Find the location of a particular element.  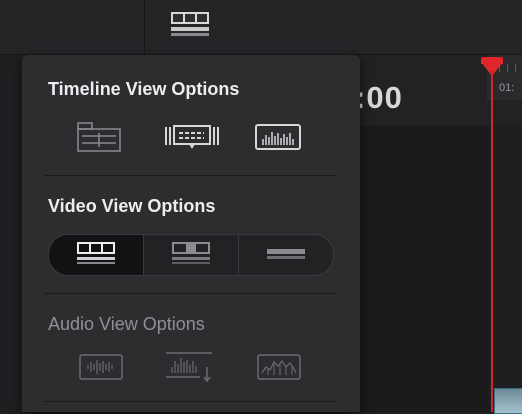

audio-view-options-title: Audio View Options is located at coordinates (126, 324).